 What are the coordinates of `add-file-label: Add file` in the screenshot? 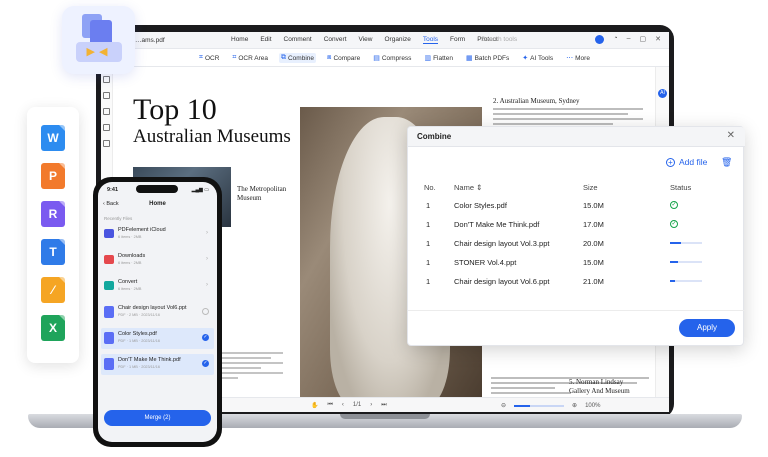 It's located at (693, 162).